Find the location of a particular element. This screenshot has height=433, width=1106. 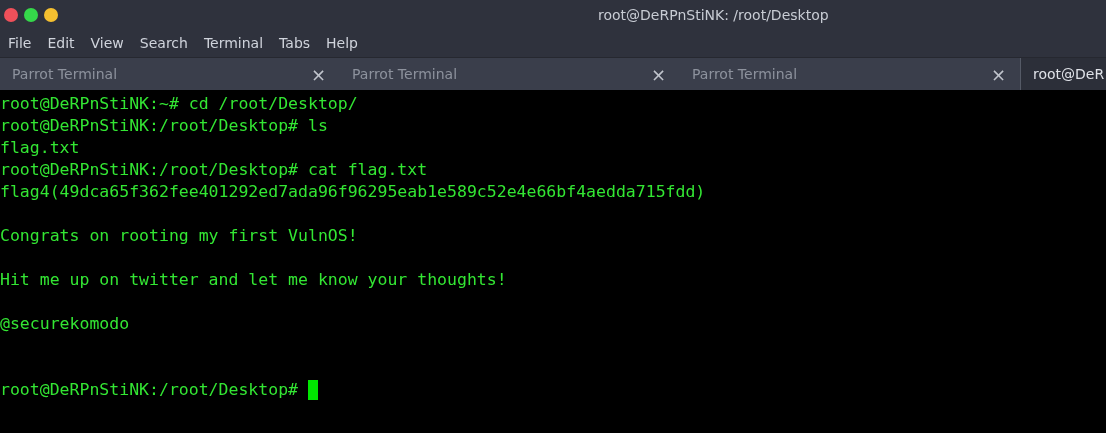

terminal-line: Congrats on rooting my first VulnOS! is located at coordinates (179, 236).